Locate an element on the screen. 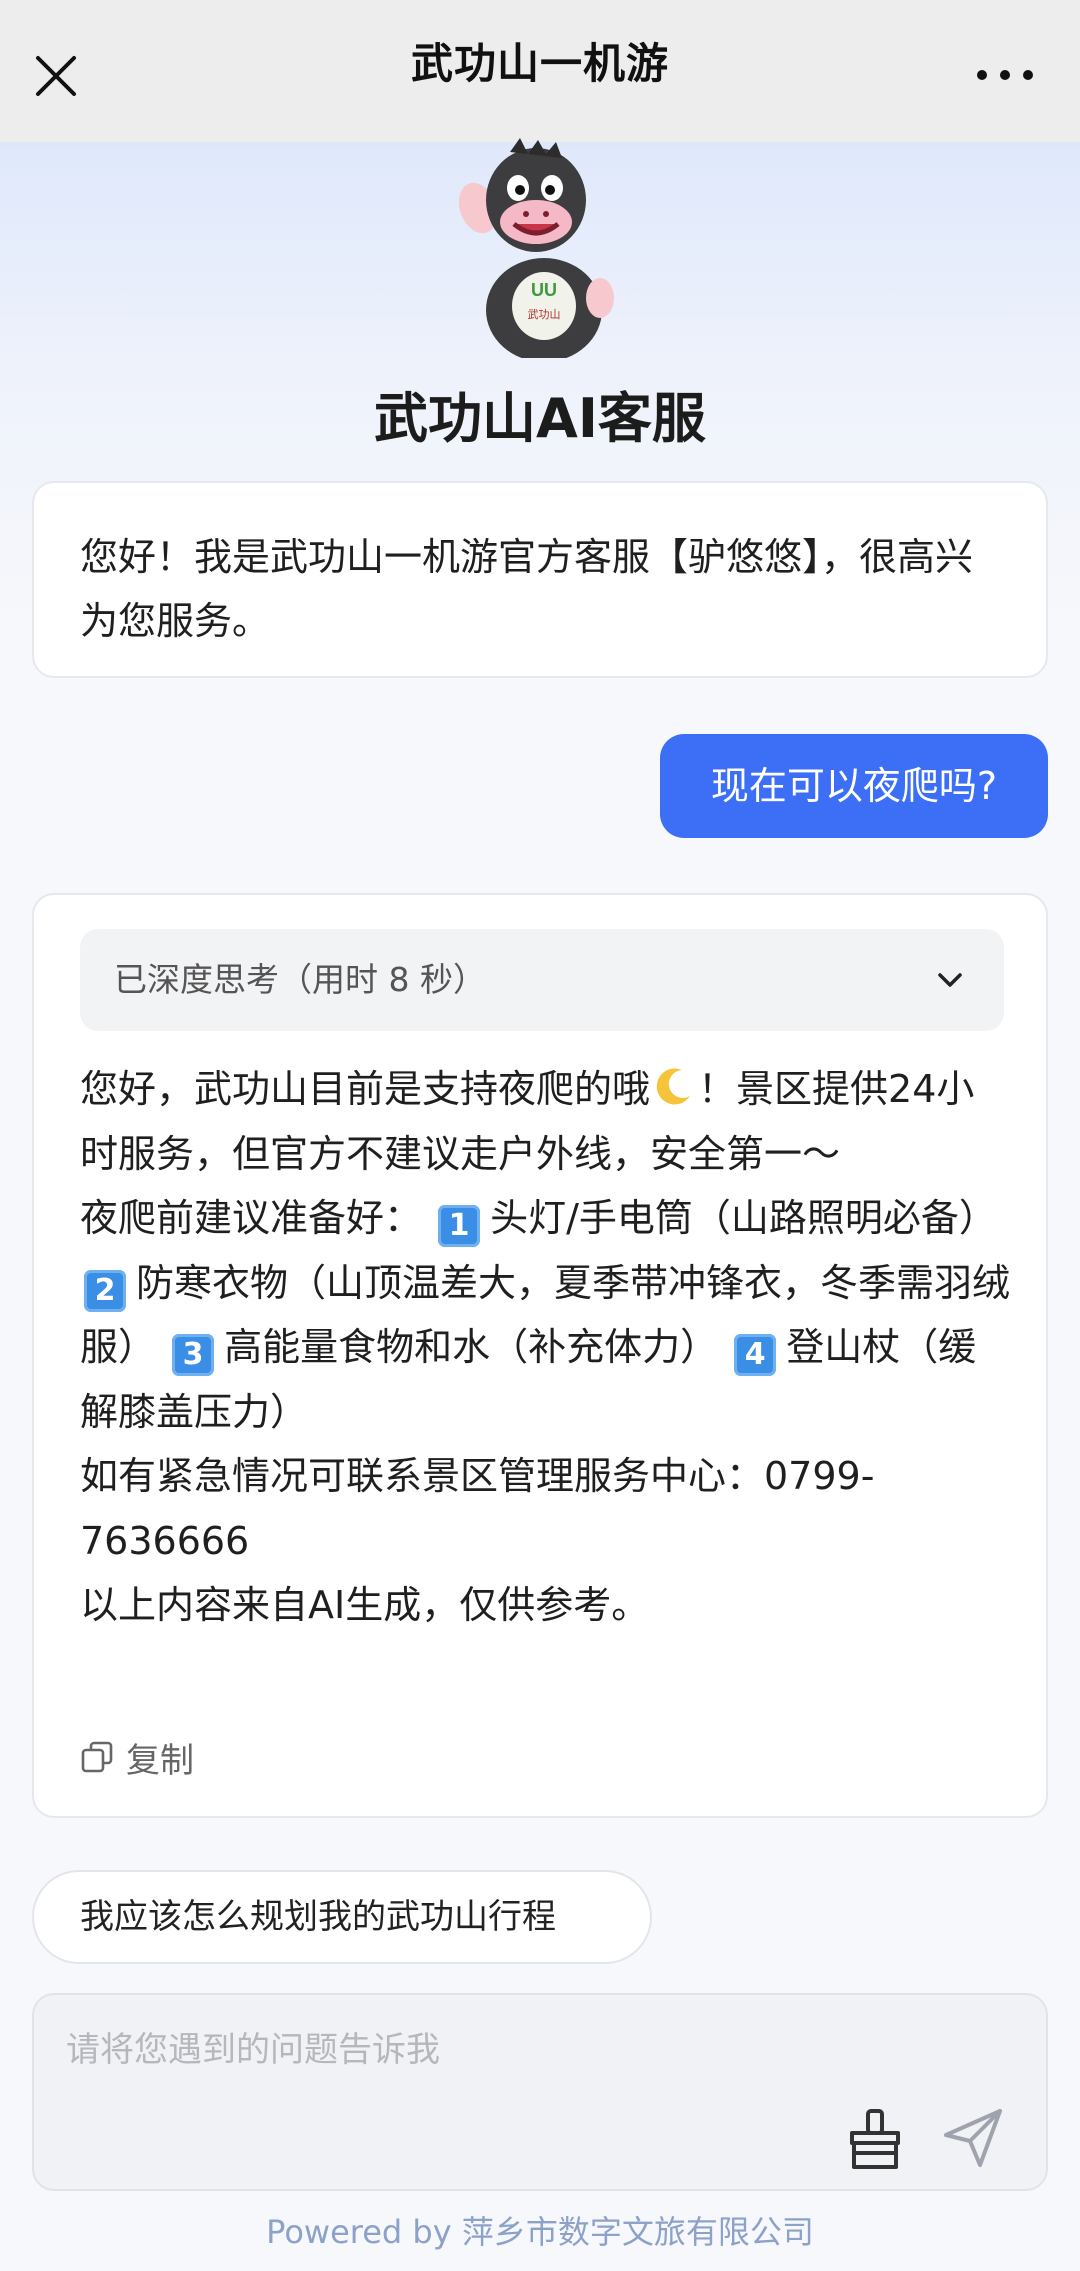 The height and width of the screenshot is (2271, 1080). chat-input-box is located at coordinates (540, 2092).